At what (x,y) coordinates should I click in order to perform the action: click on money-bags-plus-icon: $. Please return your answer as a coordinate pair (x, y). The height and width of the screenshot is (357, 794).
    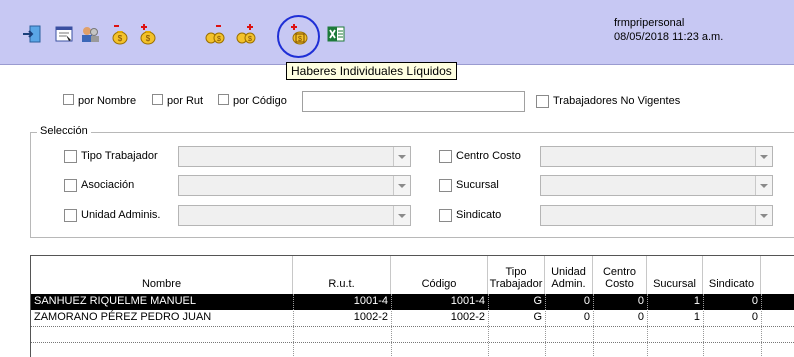
    Looking at the image, I should click on (246, 34).